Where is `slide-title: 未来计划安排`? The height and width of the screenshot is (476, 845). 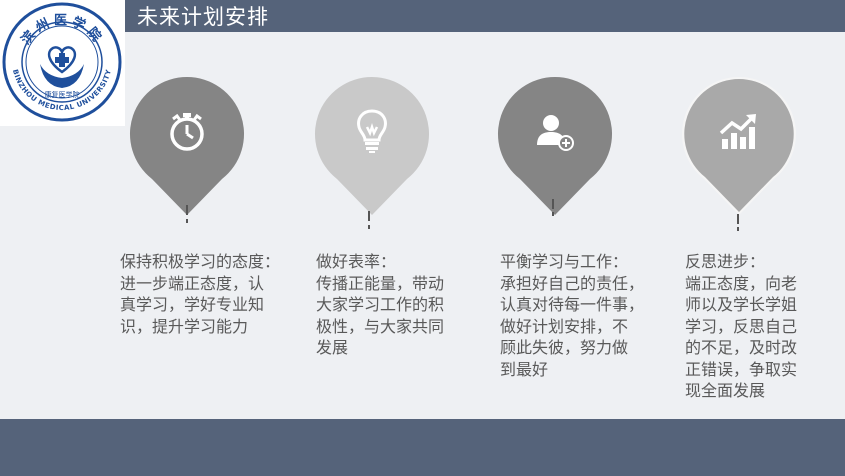 slide-title: 未来计划安排 is located at coordinates (203, 17).